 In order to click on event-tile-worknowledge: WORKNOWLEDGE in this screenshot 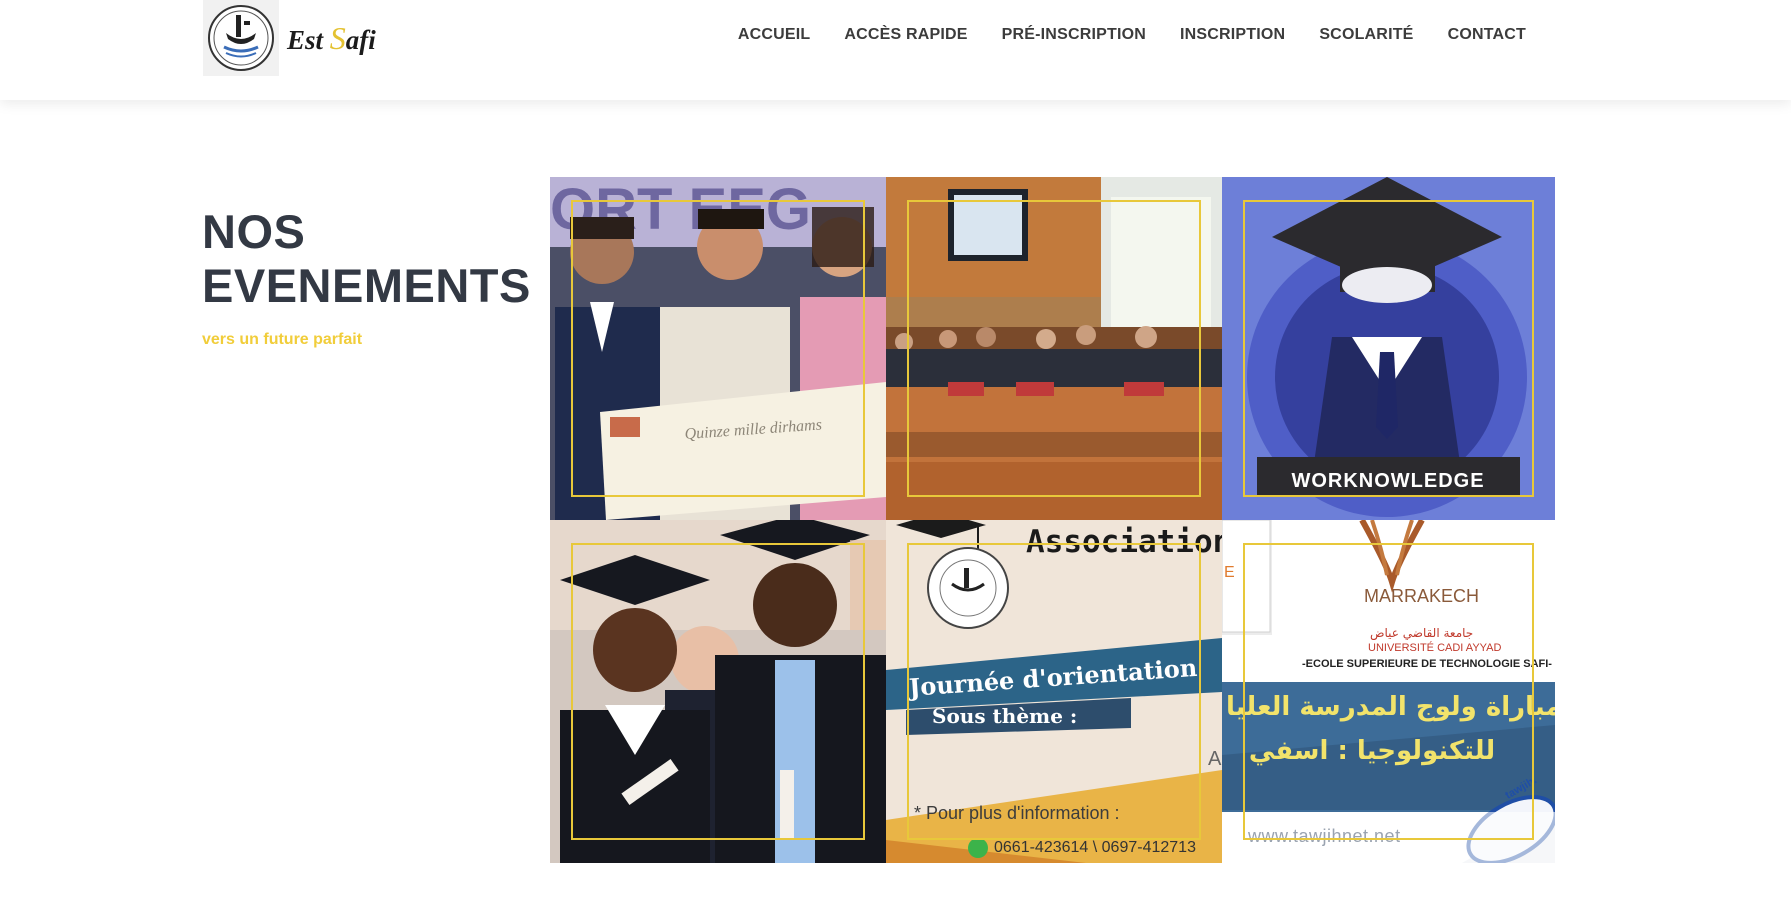, I will do `click(1388, 348)`.